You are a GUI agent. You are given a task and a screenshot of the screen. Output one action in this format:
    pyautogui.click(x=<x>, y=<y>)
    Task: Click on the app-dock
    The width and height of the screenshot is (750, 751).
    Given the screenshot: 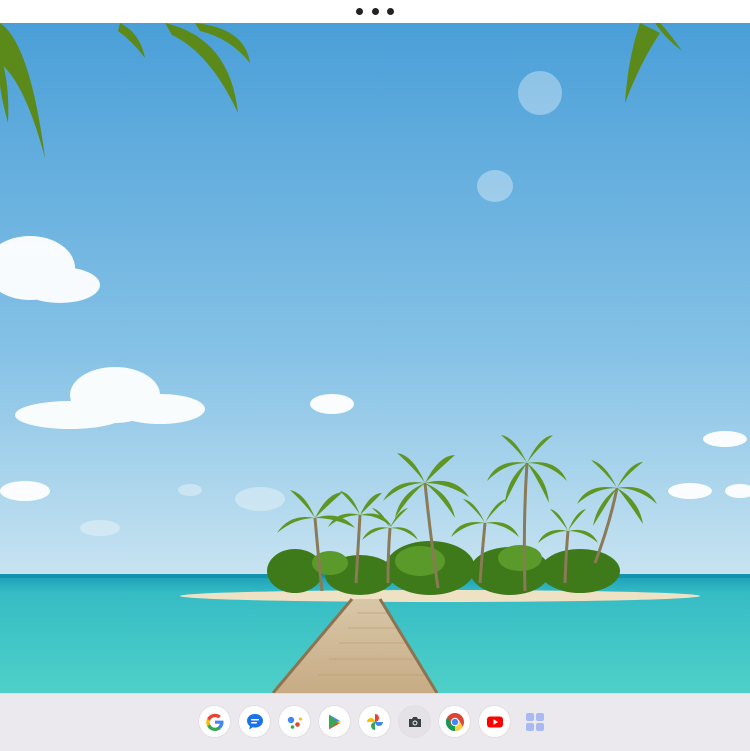 What is the action you would take?
    pyautogui.click(x=374, y=721)
    